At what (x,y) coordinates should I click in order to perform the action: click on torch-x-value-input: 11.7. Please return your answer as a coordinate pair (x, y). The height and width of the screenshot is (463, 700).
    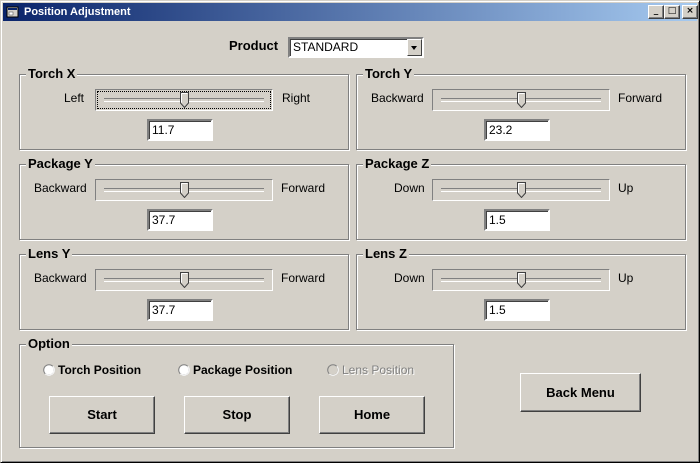
    Looking at the image, I should click on (180, 130).